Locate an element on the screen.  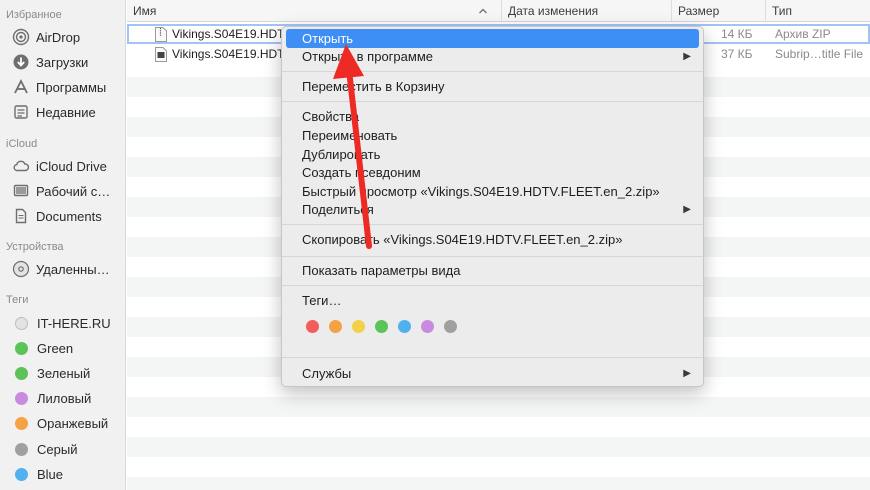
tag-swatch-purple is located at coordinates (427, 326).